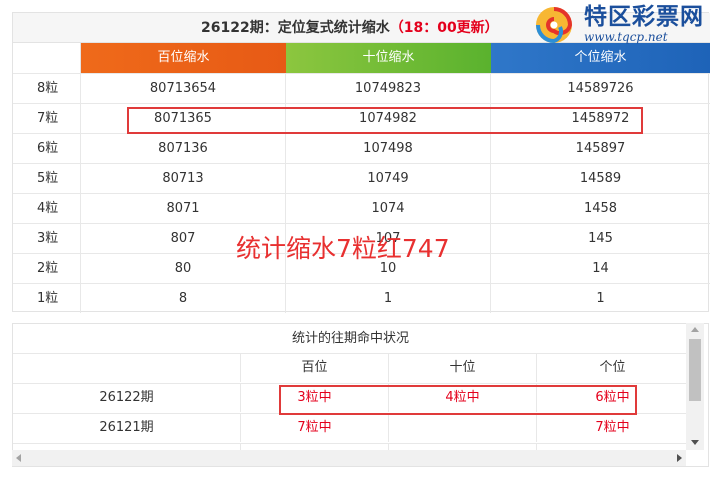  I want to click on units-cell: 14, so click(600, 268).